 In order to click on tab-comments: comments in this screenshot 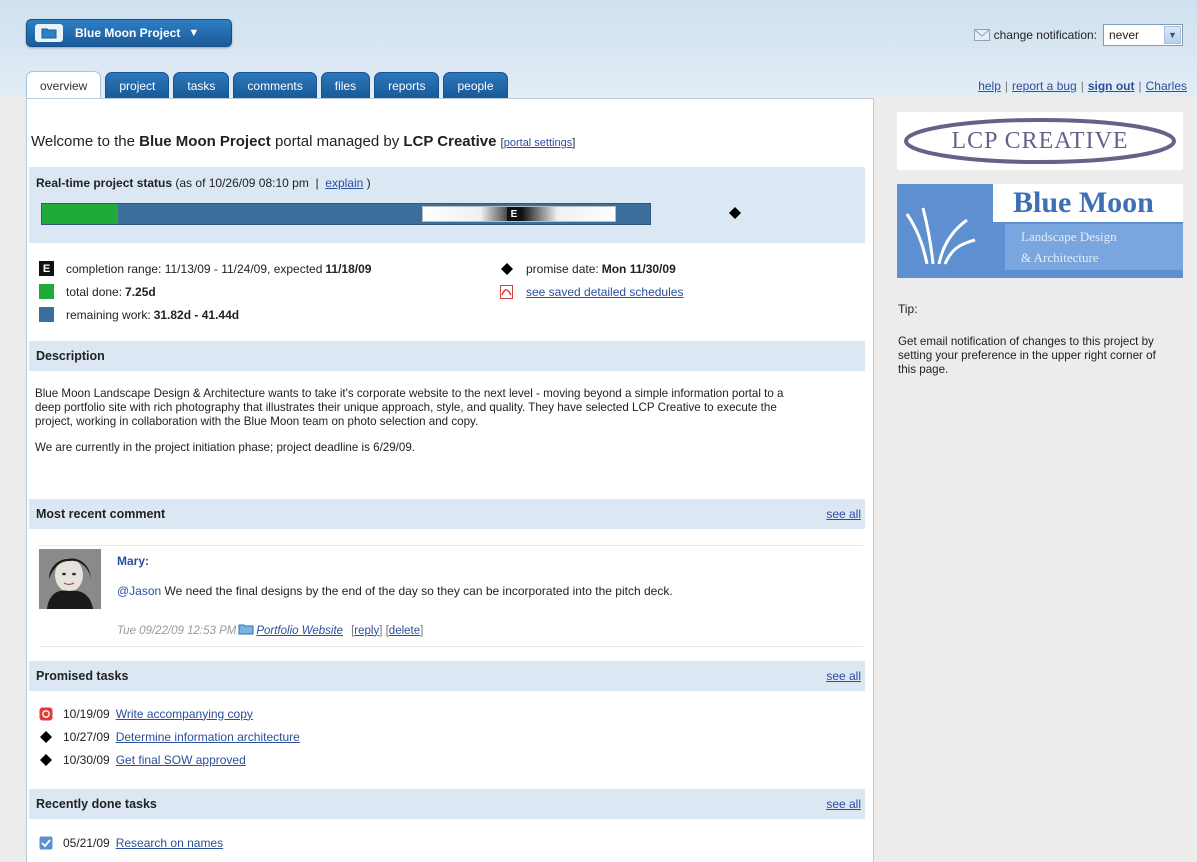, I will do `click(275, 85)`.